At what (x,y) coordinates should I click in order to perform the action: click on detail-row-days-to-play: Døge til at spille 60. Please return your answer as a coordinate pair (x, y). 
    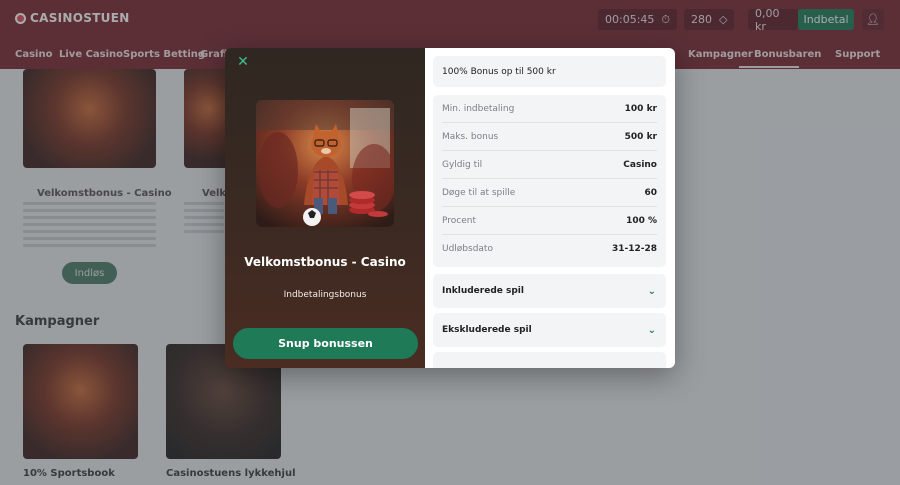
    Looking at the image, I should click on (549, 193).